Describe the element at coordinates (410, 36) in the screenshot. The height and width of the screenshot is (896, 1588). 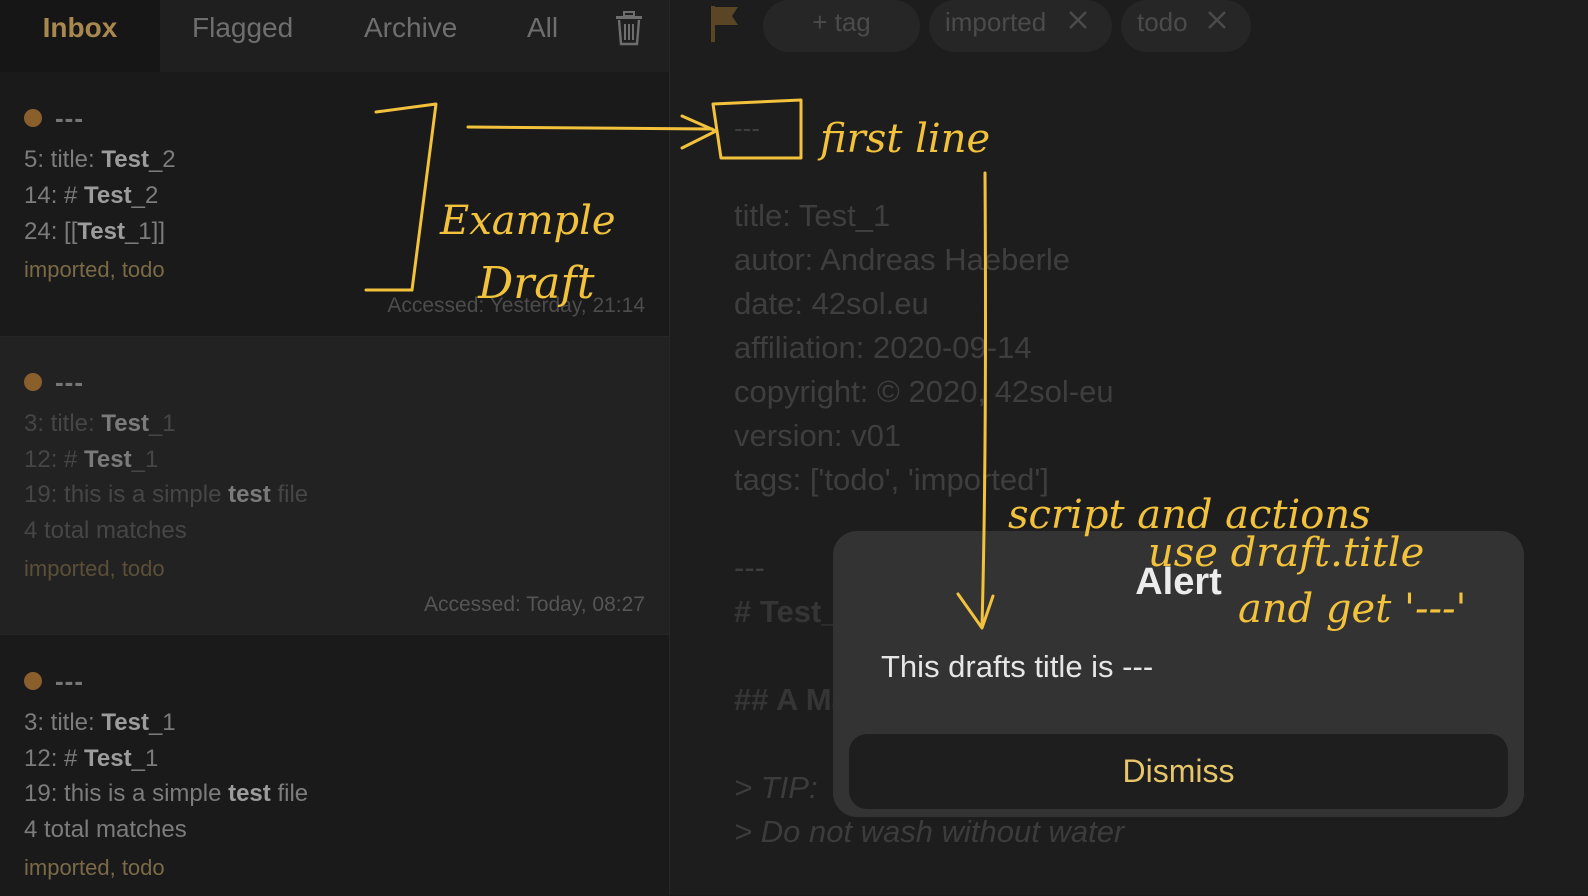
I see `tab-archive: Archive` at that location.